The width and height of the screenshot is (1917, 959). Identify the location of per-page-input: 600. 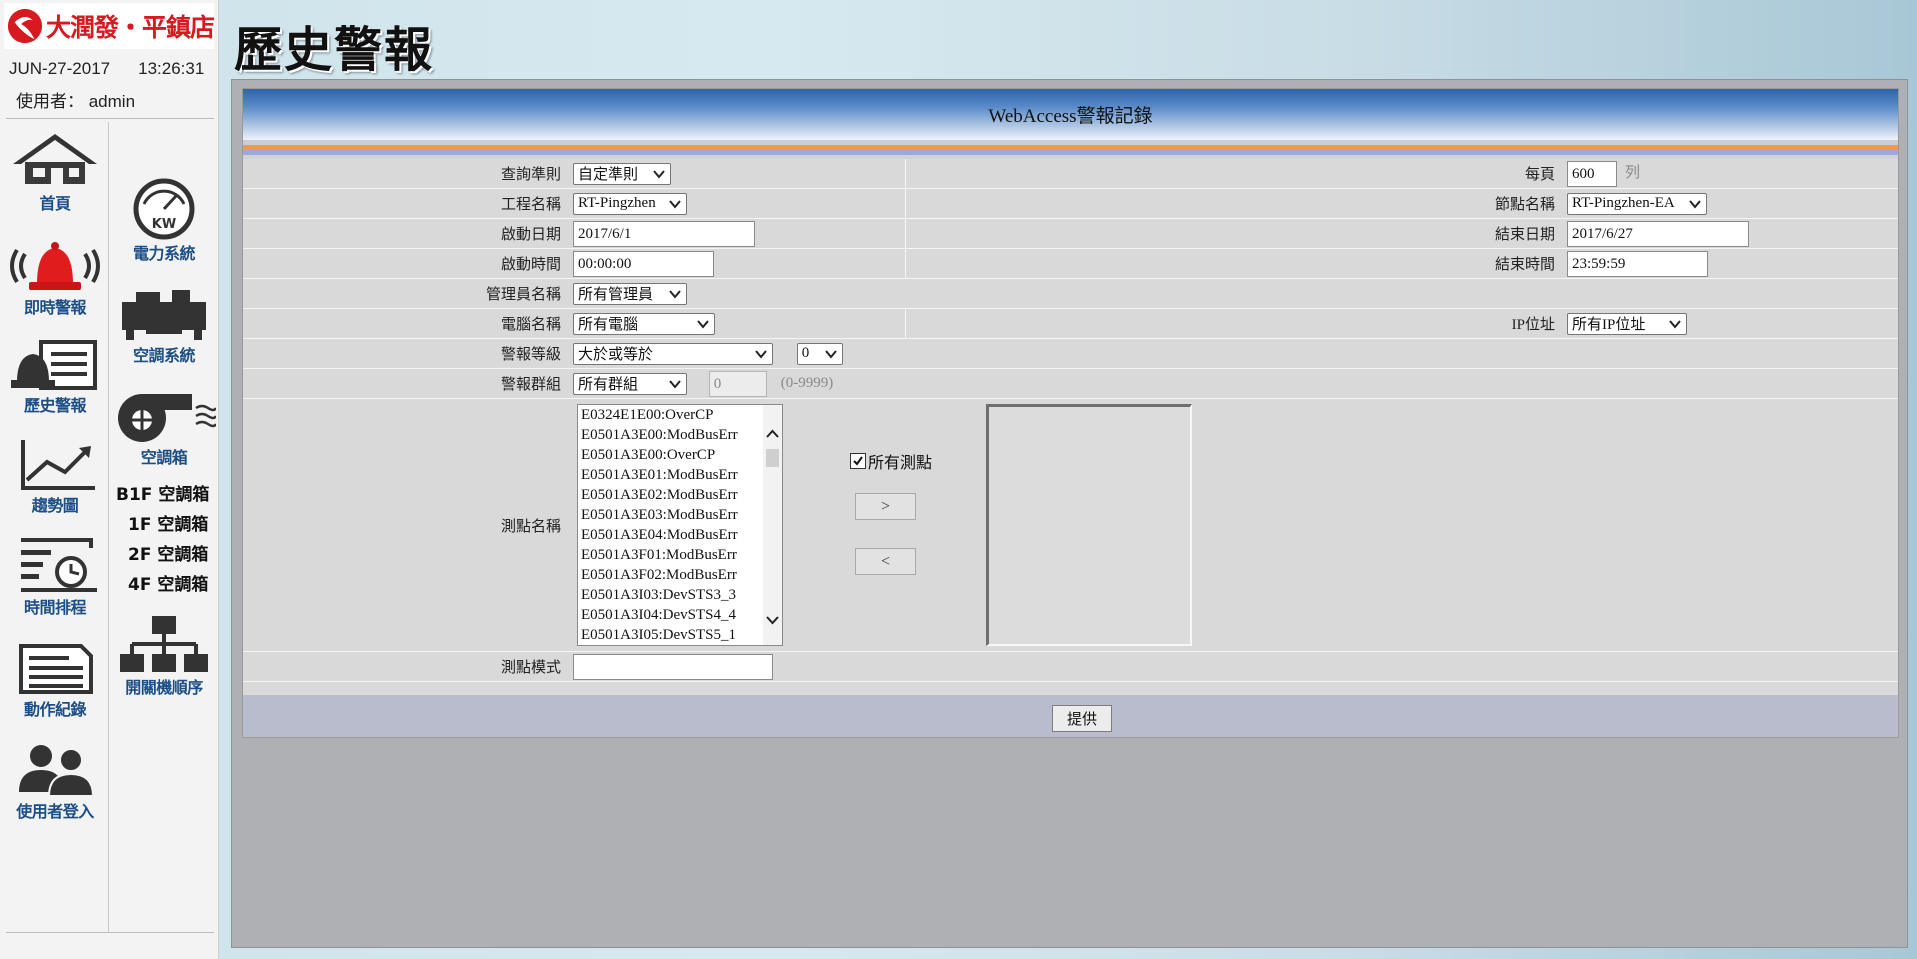
(1592, 173).